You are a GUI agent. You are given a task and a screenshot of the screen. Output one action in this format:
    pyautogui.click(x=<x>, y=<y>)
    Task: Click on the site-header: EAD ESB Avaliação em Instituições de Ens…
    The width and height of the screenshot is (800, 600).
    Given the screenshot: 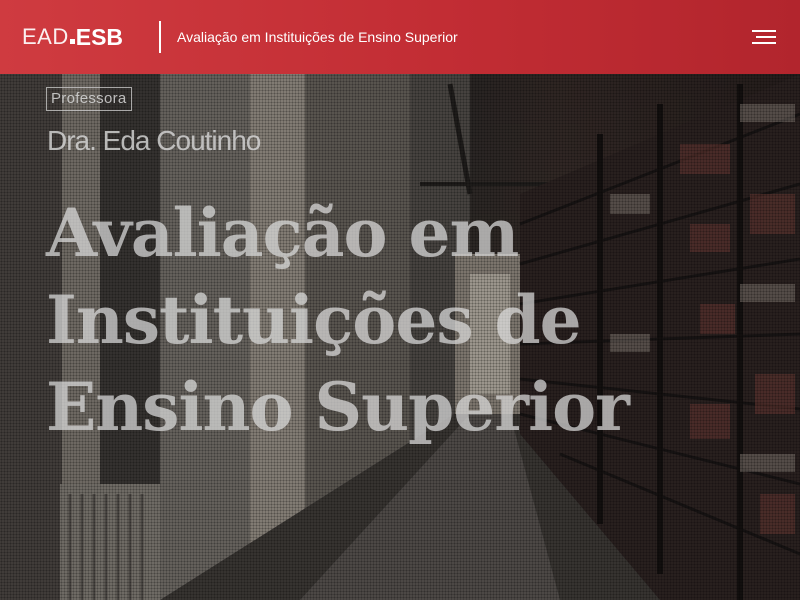 What is the action you would take?
    pyautogui.click(x=400, y=37)
    